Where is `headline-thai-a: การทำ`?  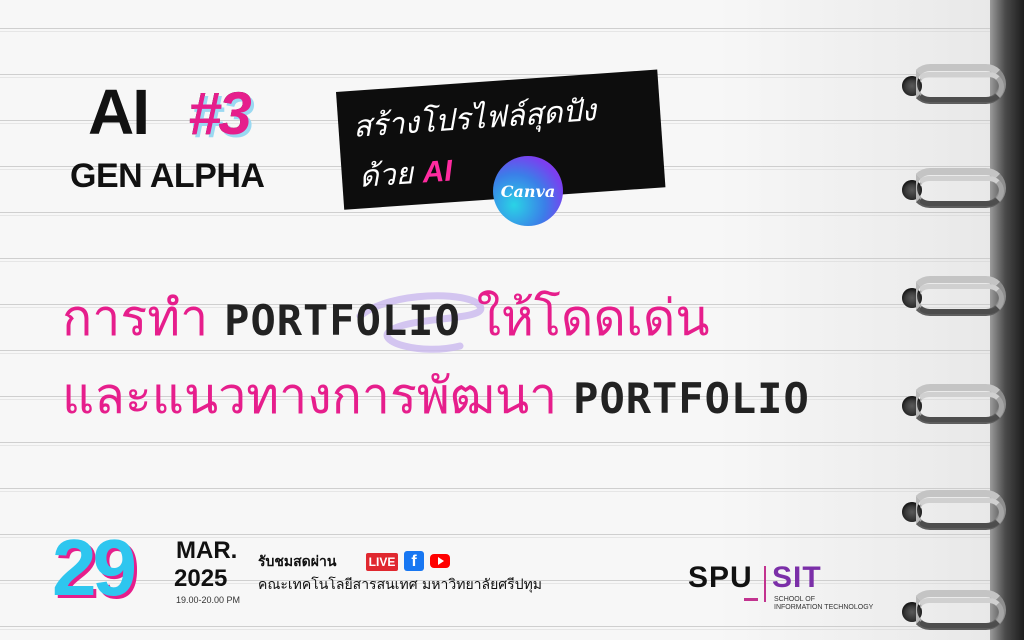
headline-thai-a: การทำ is located at coordinates (135, 318).